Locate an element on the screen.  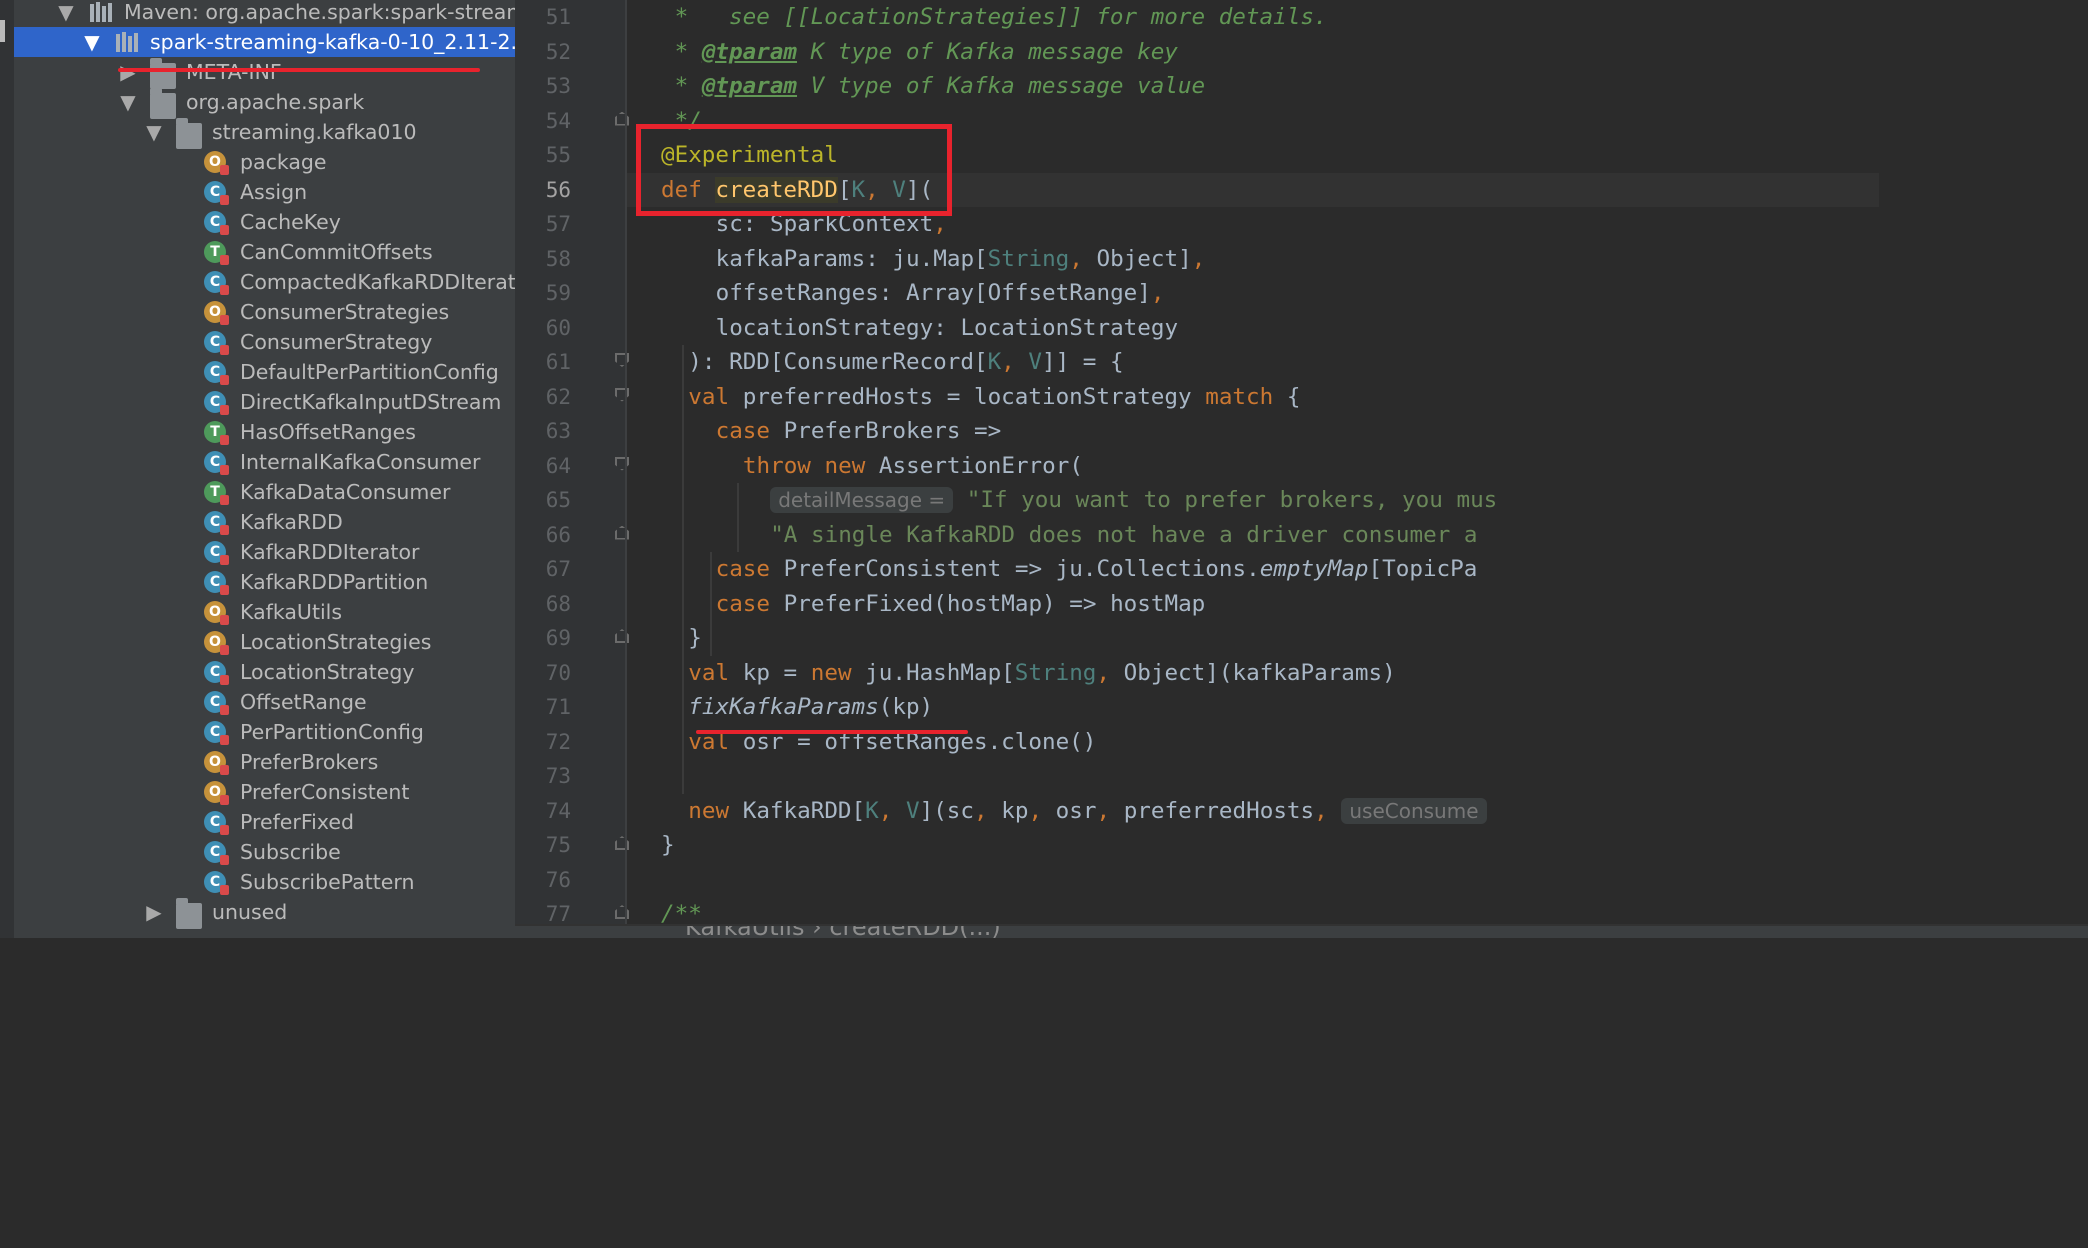
code-token: offsetRanges: Array[OffsetRange] is located at coordinates (933, 293).